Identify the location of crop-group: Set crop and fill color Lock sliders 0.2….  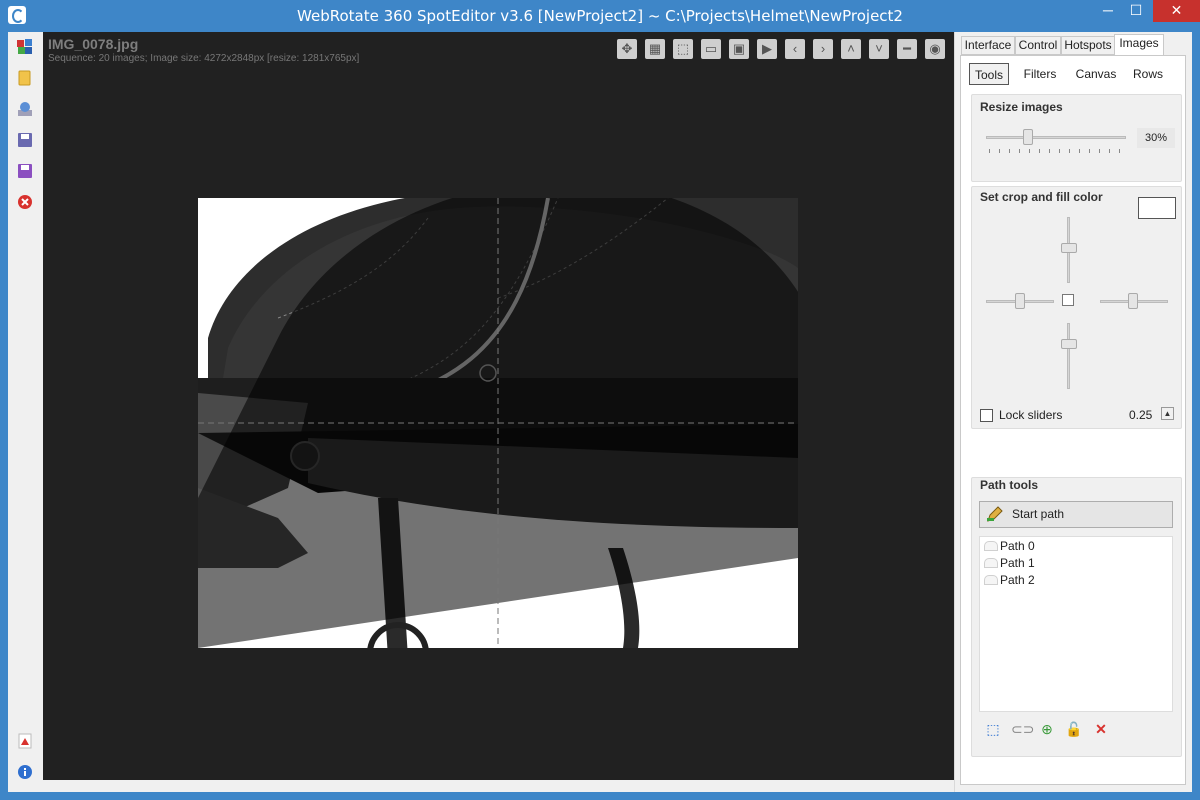
(1076, 307).